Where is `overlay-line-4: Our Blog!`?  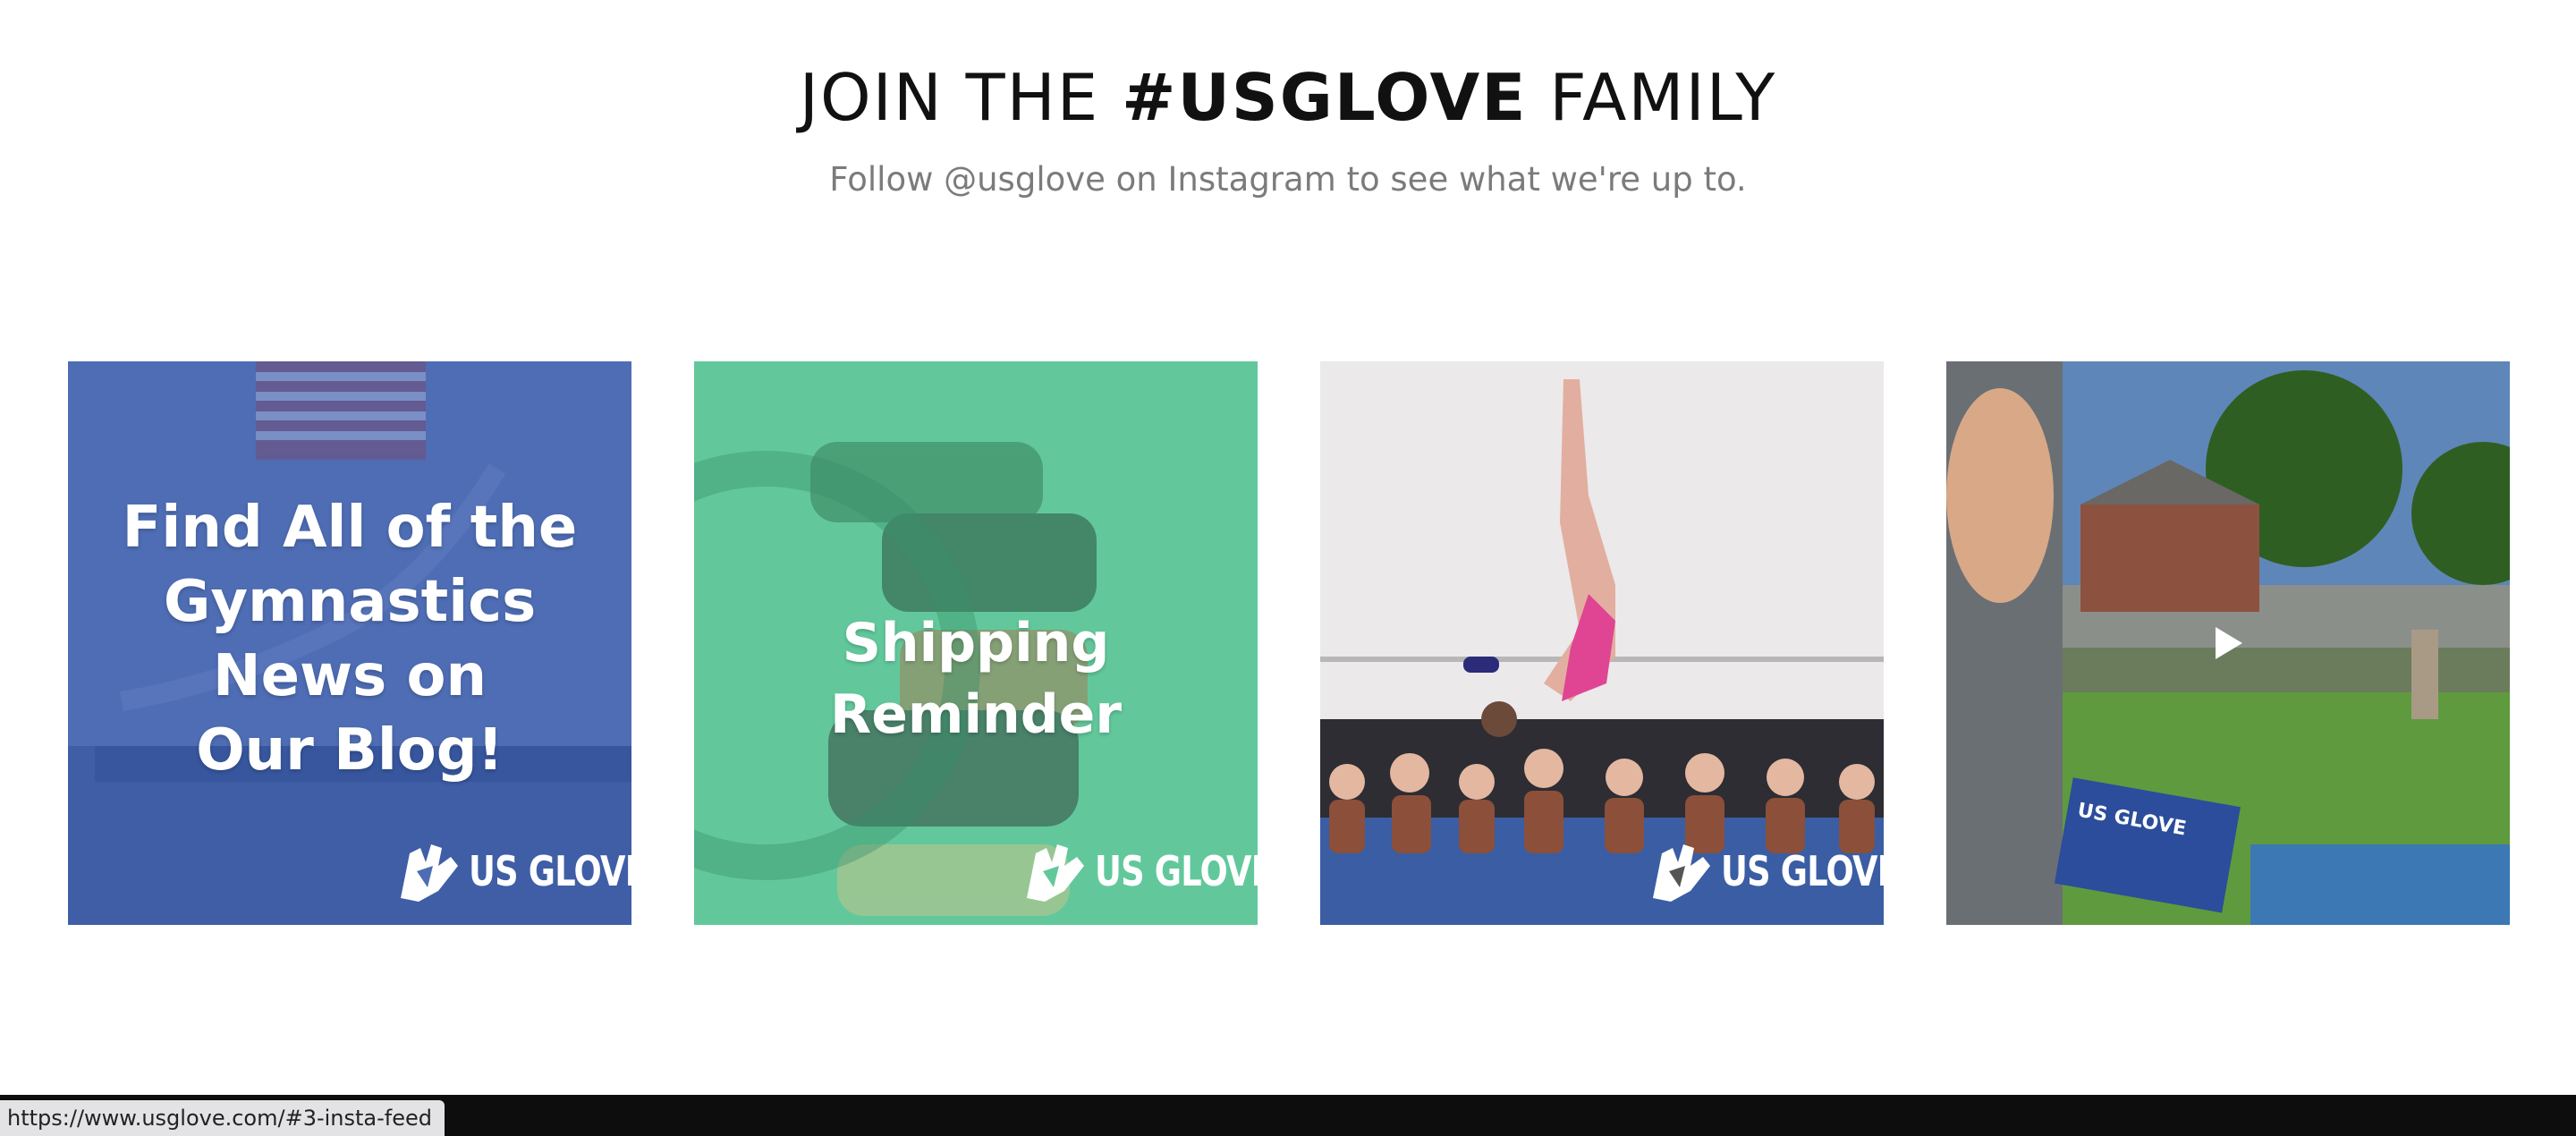 overlay-line-4: Our Blog! is located at coordinates (350, 750).